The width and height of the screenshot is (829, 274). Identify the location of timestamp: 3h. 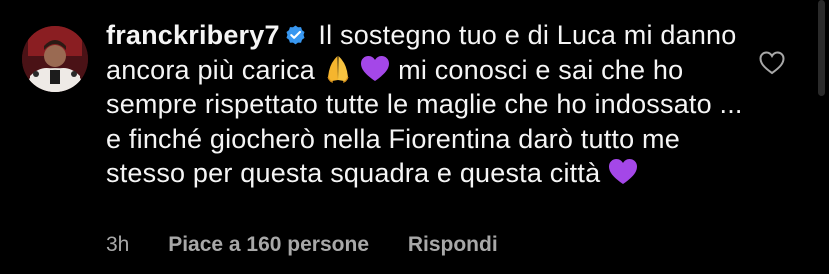
(118, 244).